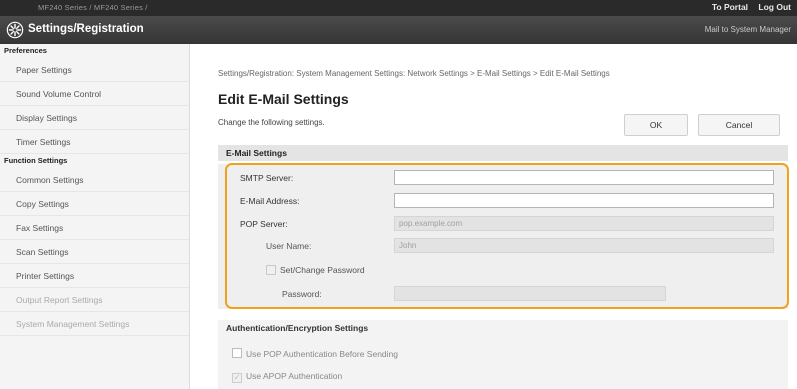  What do you see at coordinates (94, 94) in the screenshot?
I see `sidebar-item-sound-volume-control: Sound Volume Control` at bounding box center [94, 94].